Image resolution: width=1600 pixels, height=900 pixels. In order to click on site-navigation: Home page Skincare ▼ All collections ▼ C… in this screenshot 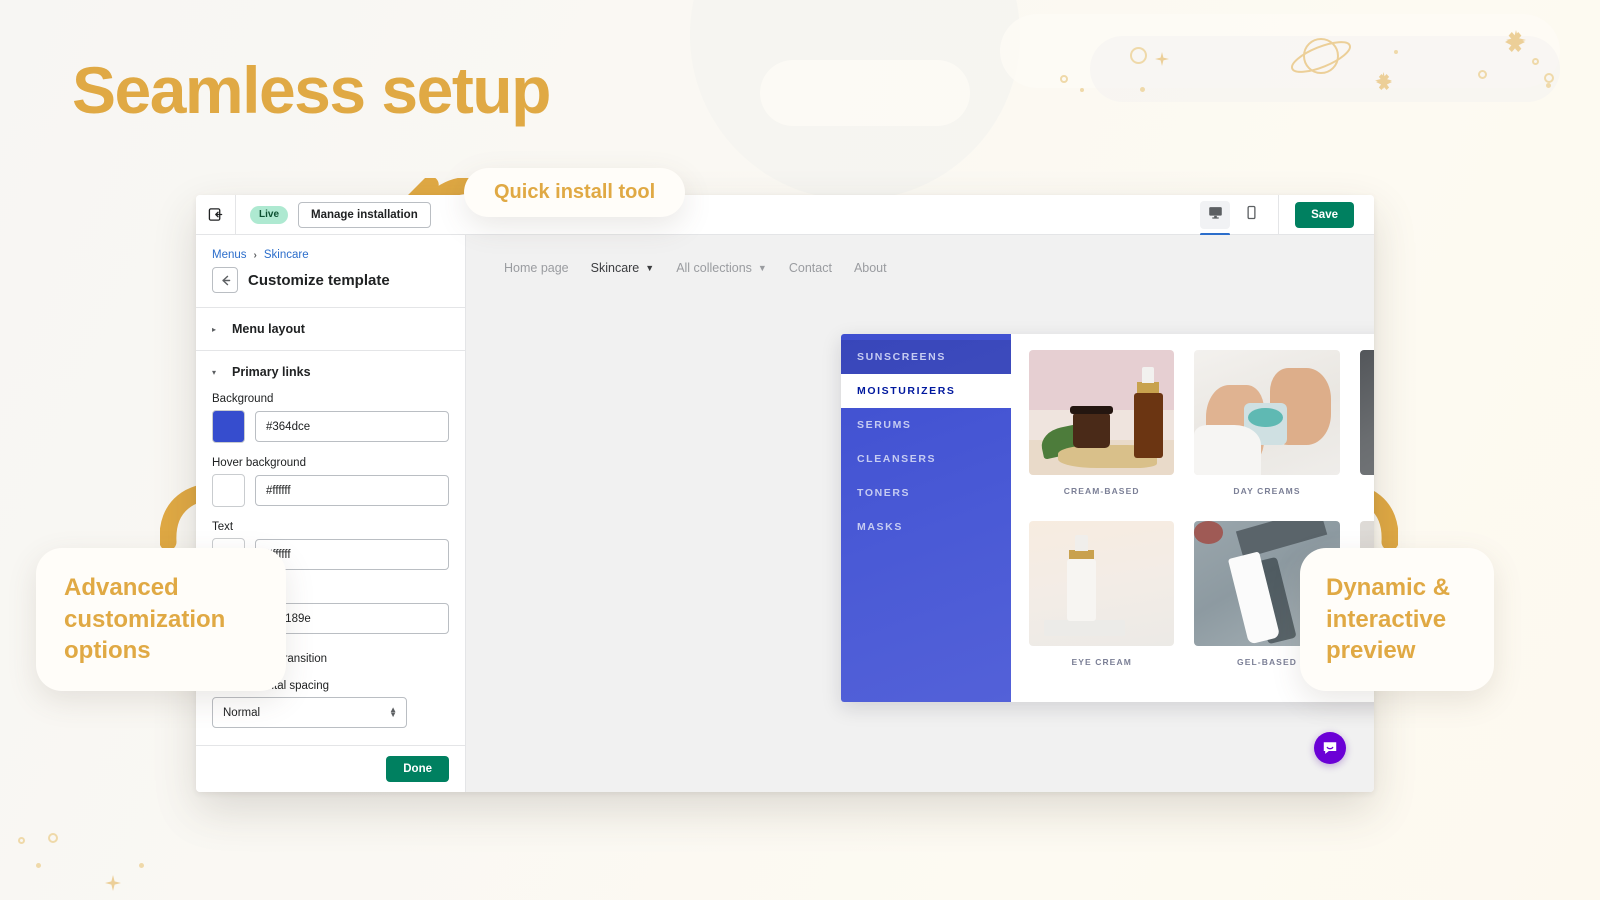, I will do `click(920, 255)`.